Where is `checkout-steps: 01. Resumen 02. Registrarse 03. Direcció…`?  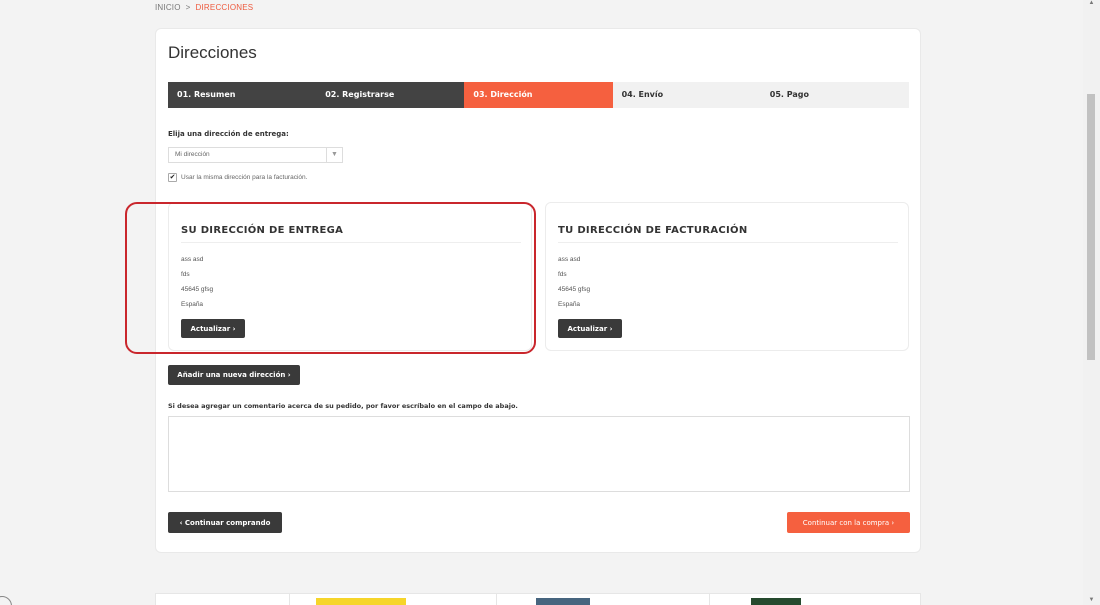 checkout-steps: 01. Resumen 02. Registrarse 03. Direcció… is located at coordinates (538, 95).